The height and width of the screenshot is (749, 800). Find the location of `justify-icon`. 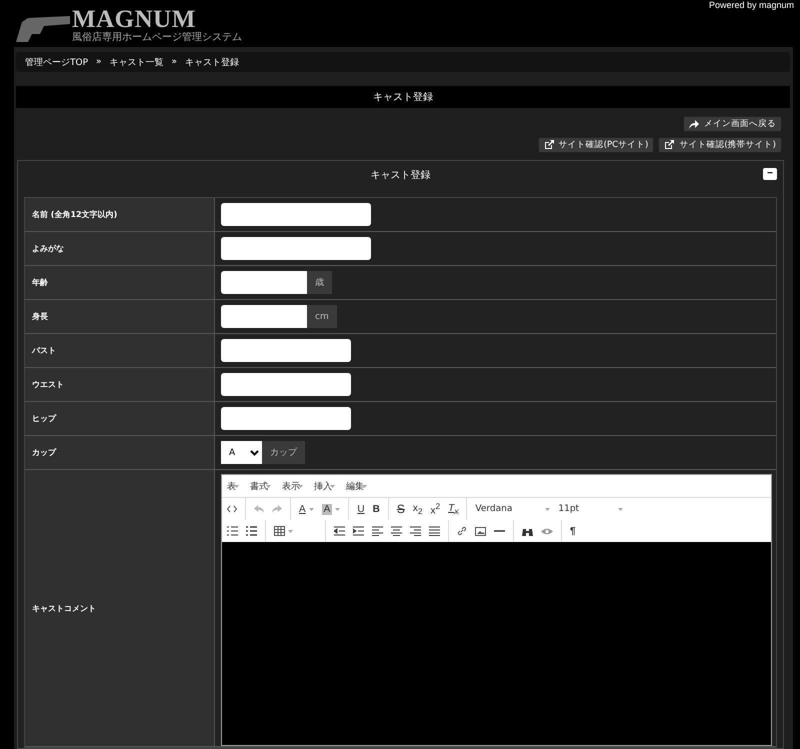

justify-icon is located at coordinates (434, 531).